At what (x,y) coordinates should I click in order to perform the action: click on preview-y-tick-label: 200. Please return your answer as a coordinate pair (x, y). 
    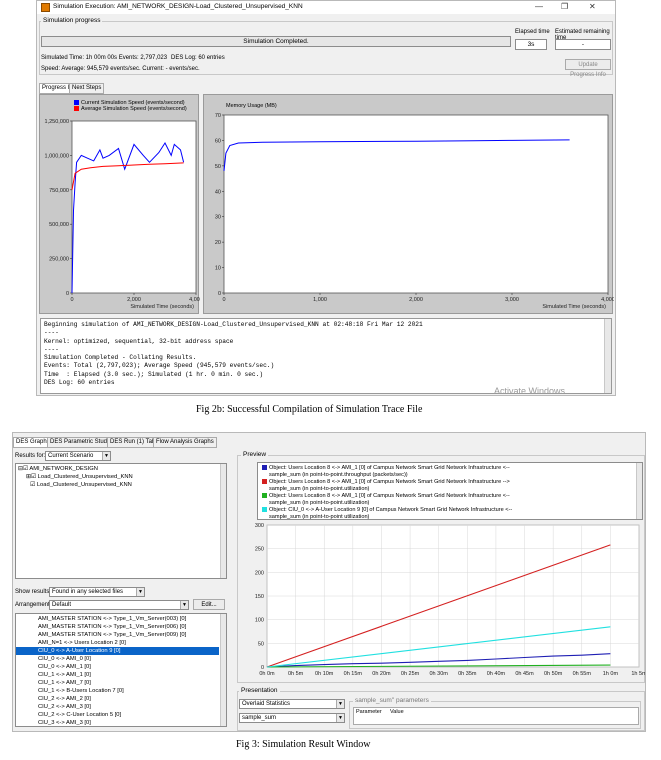
    Looking at the image, I should click on (259, 573).